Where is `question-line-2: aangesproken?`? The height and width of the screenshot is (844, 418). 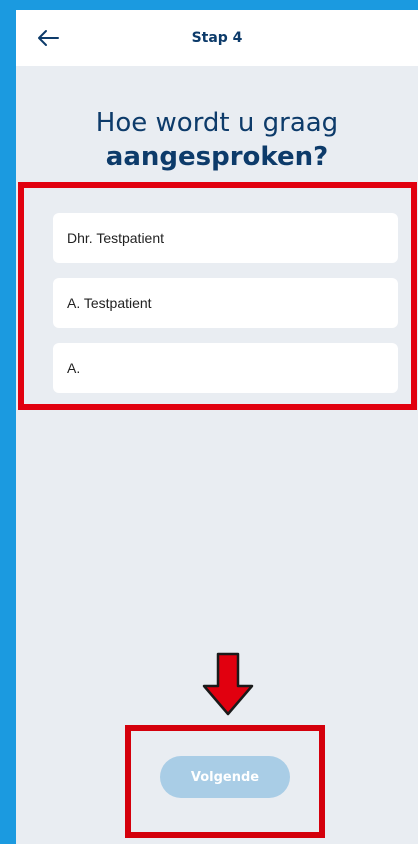
question-line-2: aangesproken? is located at coordinates (217, 157).